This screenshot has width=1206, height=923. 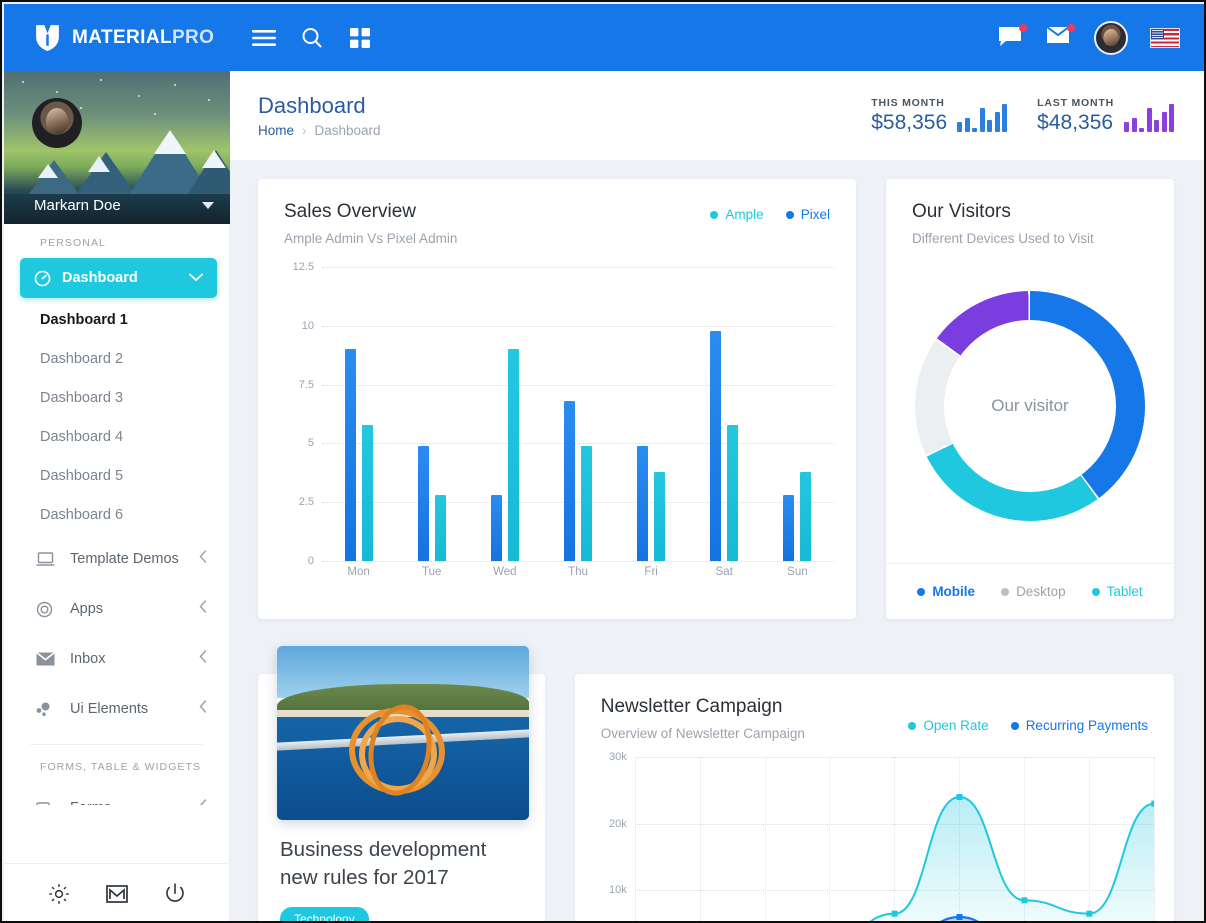 What do you see at coordinates (116, 559) in the screenshot?
I see `sidebar-item-template-demos: Template Demos` at bounding box center [116, 559].